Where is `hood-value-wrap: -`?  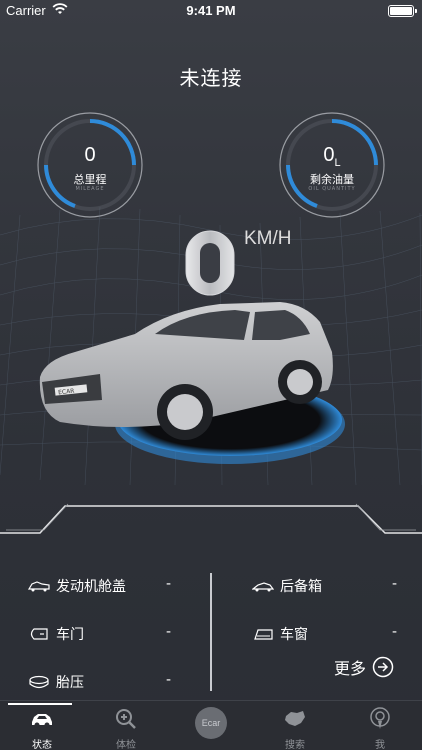 hood-value-wrap: - is located at coordinates (168, 584).